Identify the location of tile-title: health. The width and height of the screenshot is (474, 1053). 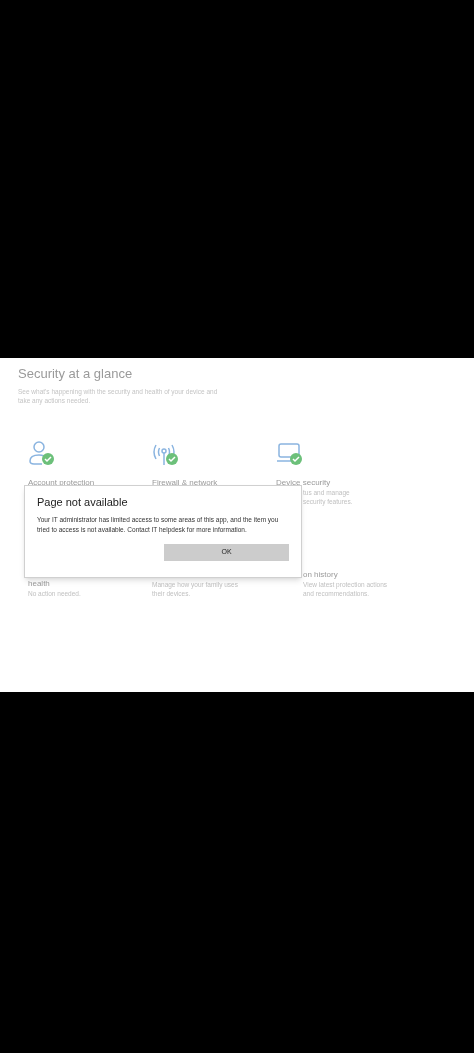
(39, 584).